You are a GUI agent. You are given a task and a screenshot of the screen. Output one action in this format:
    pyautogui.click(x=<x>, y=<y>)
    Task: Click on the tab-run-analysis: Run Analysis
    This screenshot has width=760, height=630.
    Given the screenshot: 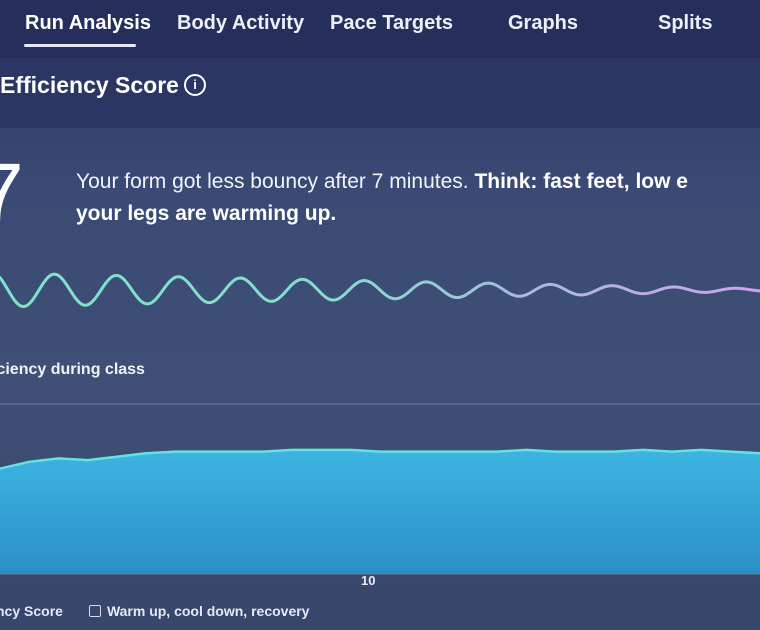 What is the action you would take?
    pyautogui.click(x=88, y=23)
    